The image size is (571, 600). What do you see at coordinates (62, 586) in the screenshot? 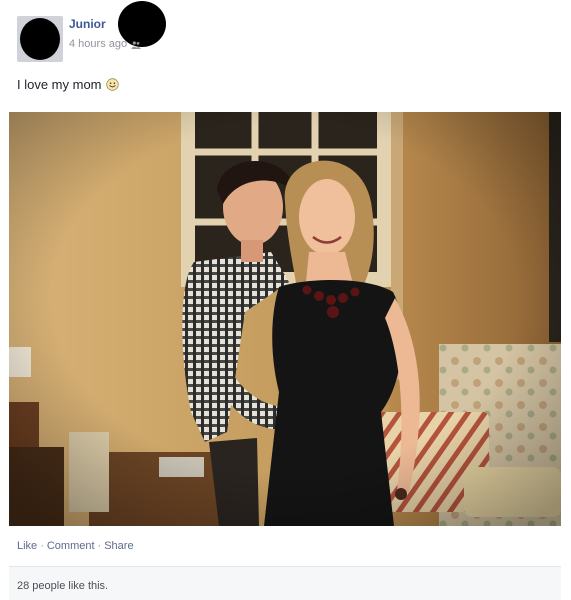
I see `likes-summary: 28 people like this.` at bounding box center [62, 586].